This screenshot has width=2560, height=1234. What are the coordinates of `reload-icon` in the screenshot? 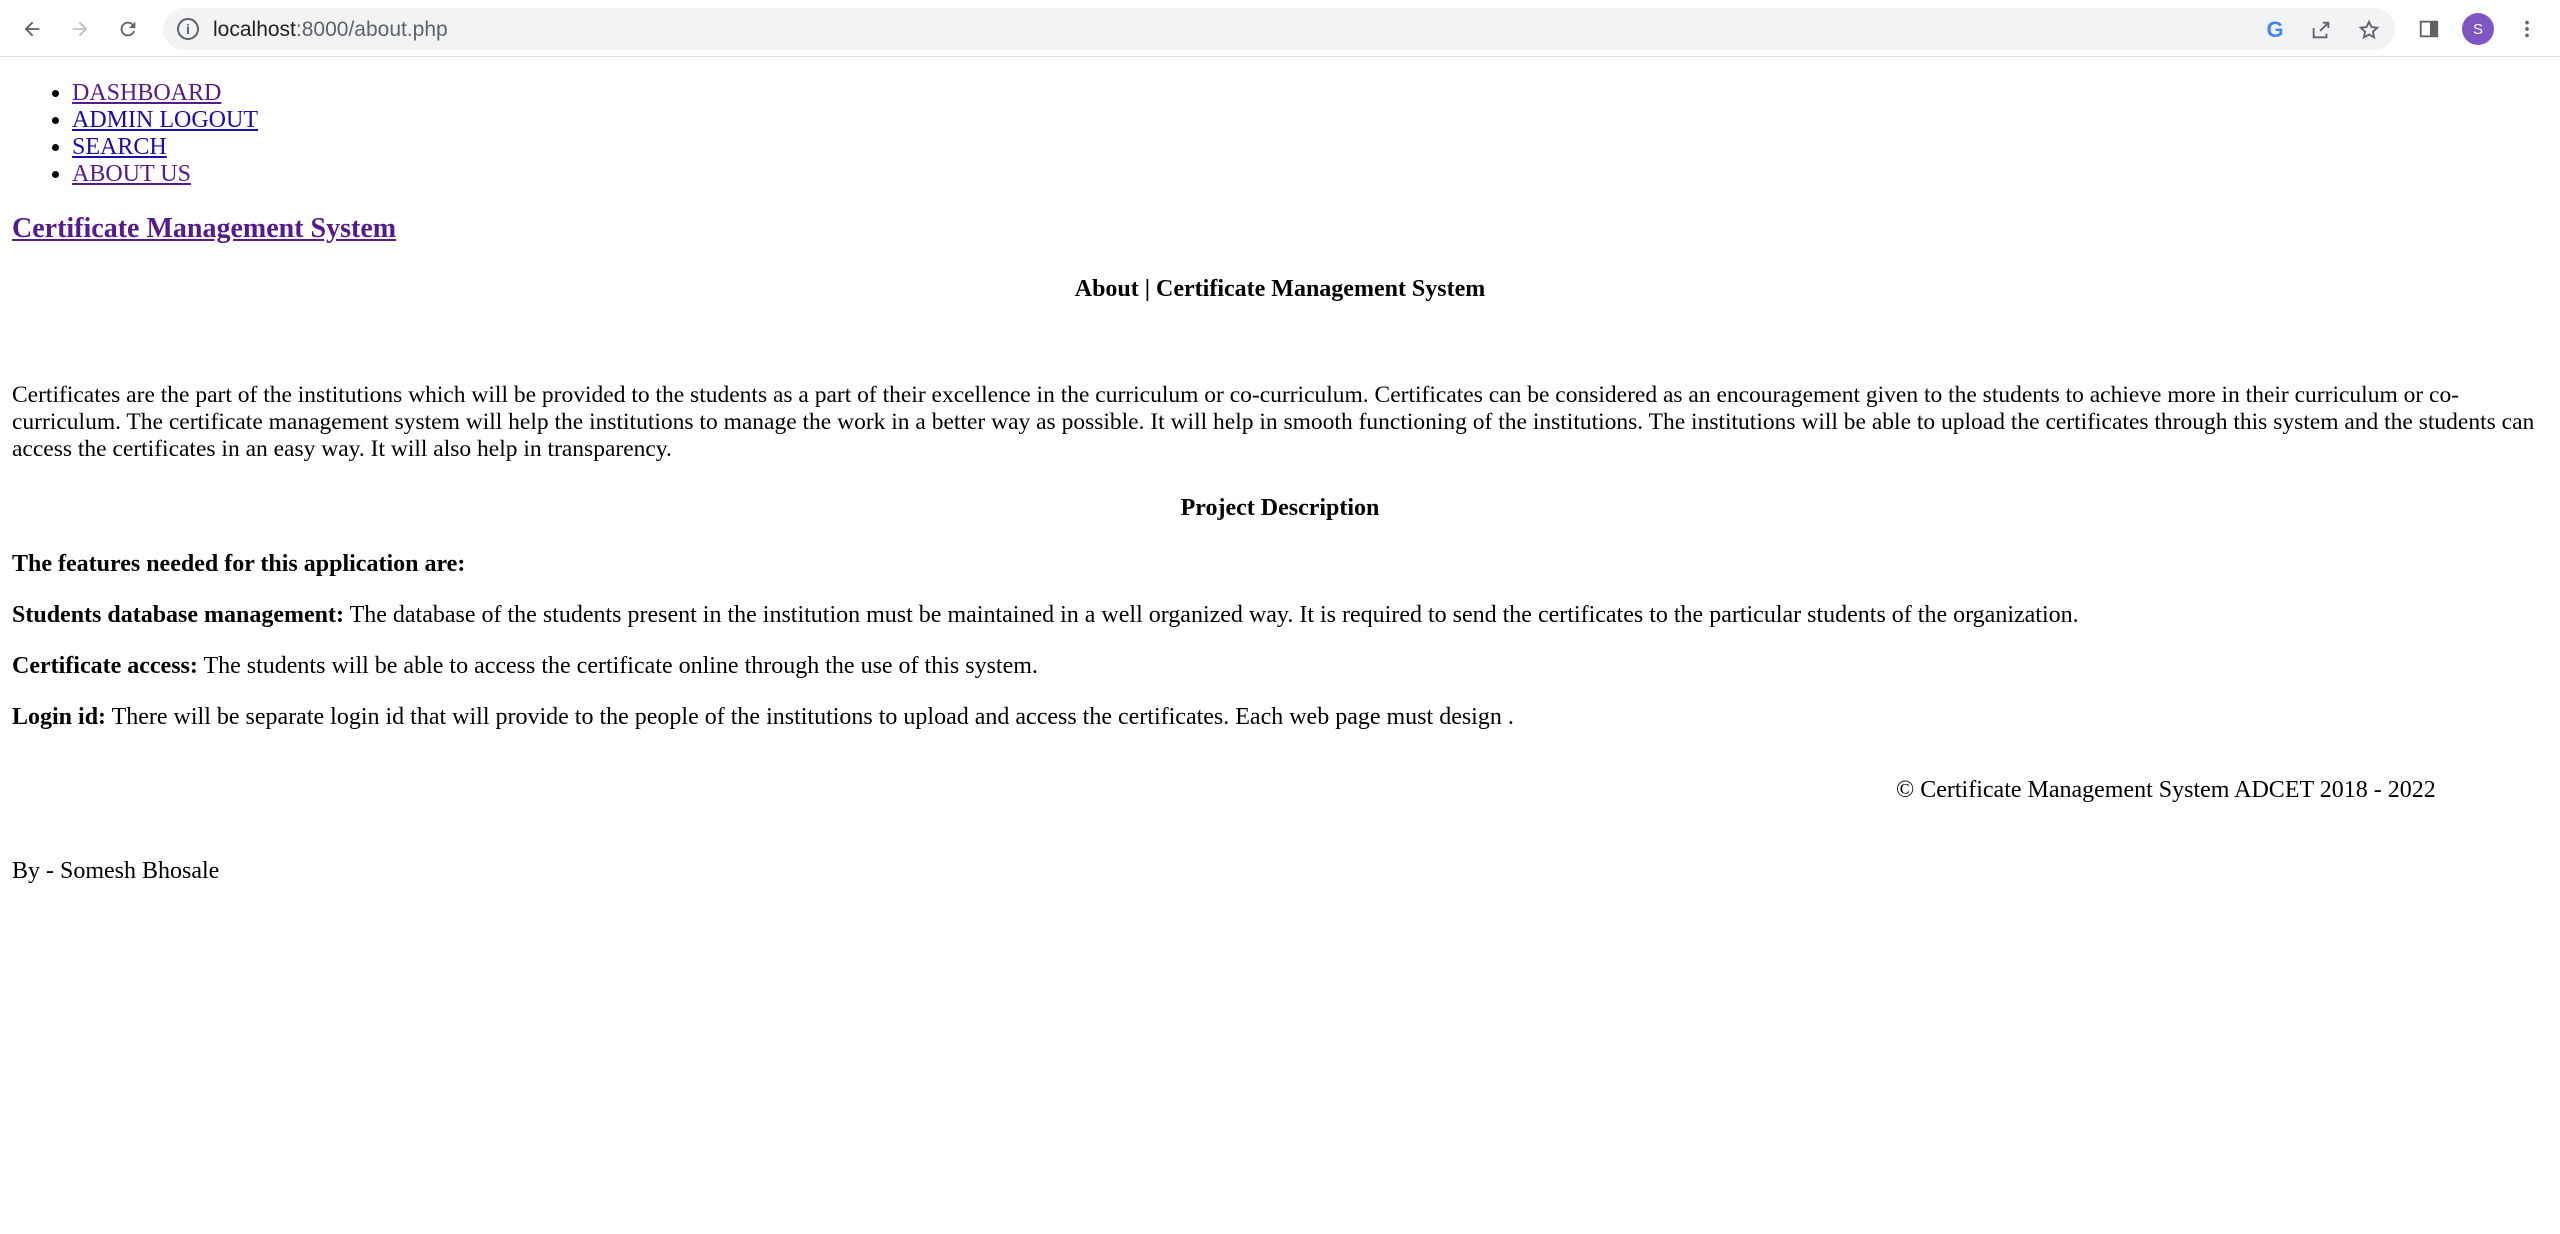 It's located at (128, 29).